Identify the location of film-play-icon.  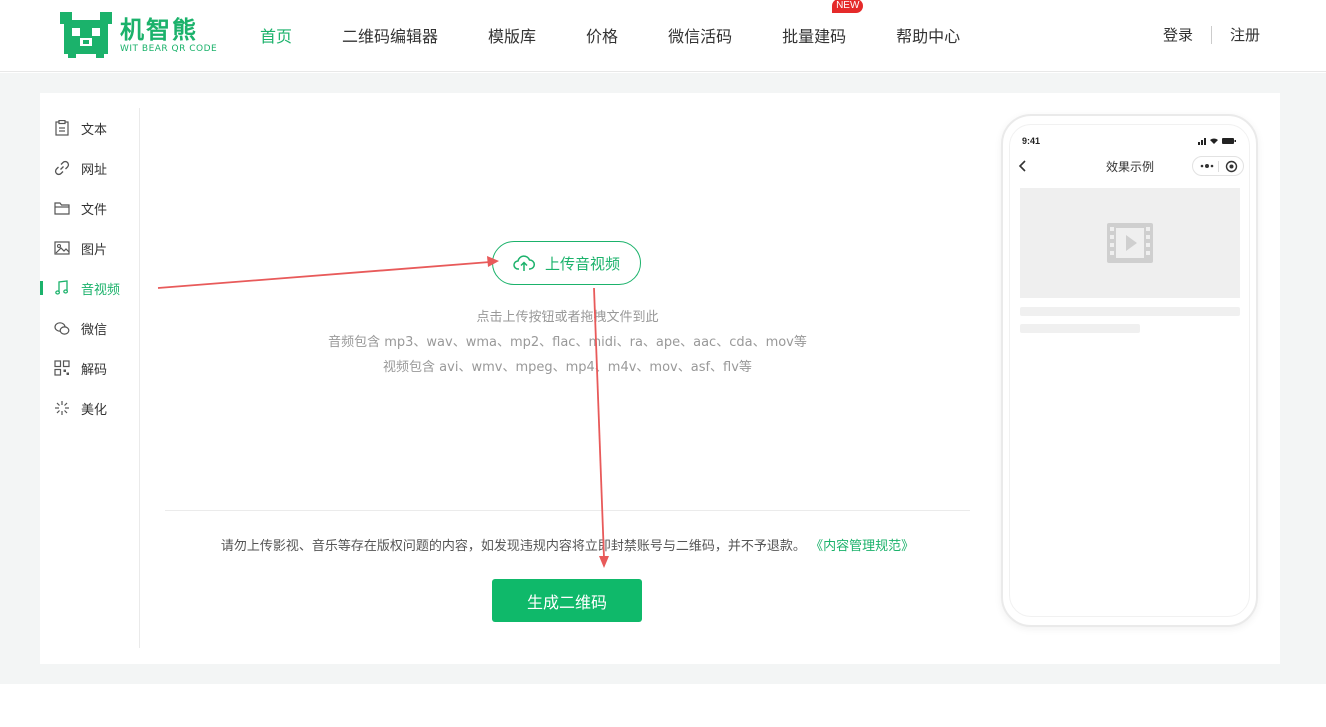
(1130, 243).